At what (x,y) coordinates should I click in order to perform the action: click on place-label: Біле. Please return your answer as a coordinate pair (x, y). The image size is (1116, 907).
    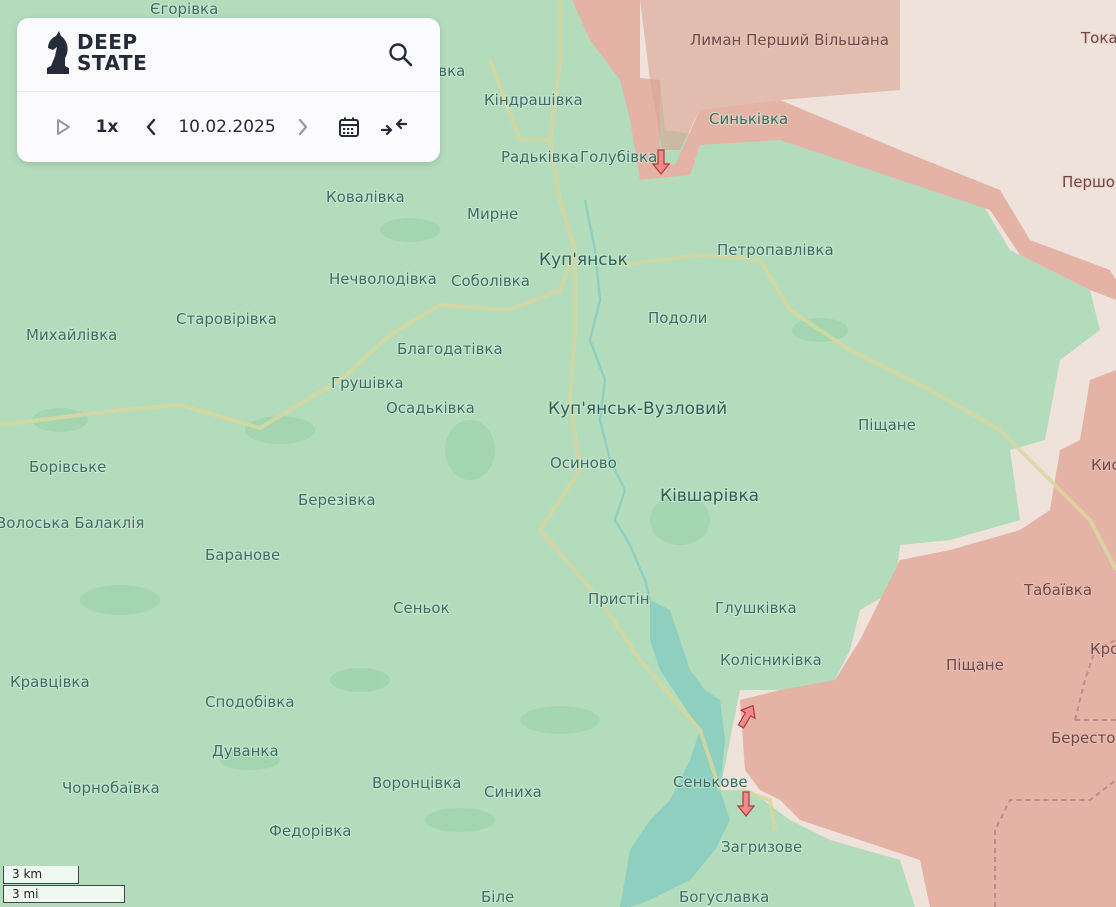
    Looking at the image, I should click on (497, 897).